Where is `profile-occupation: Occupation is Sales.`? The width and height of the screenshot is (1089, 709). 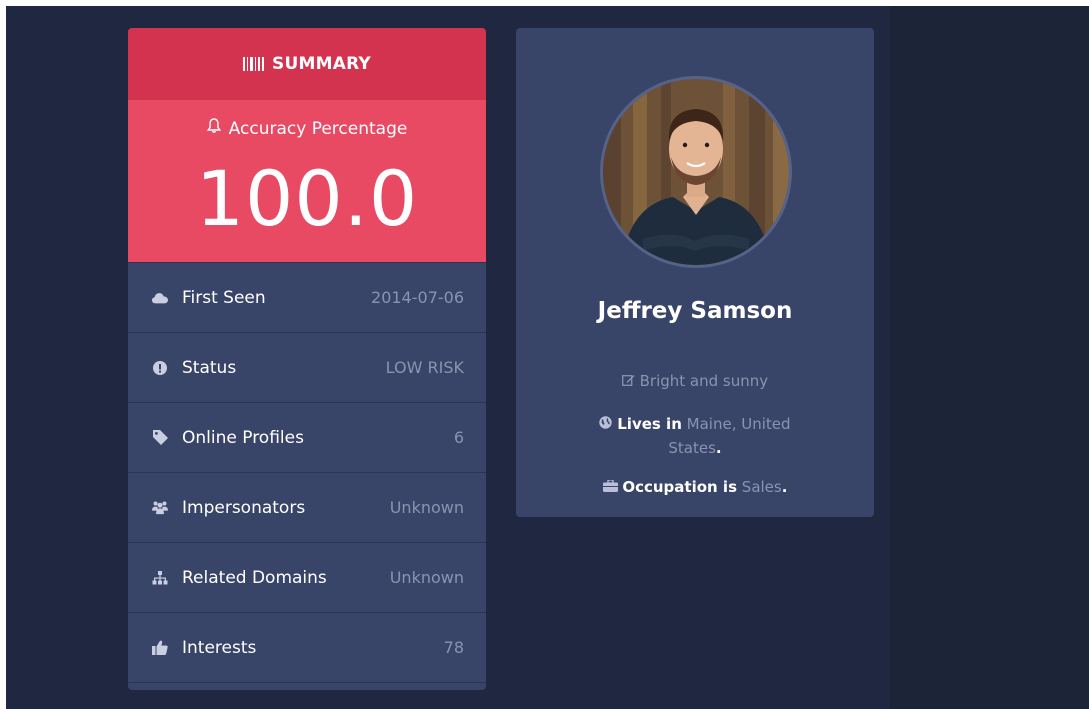 profile-occupation: Occupation is Sales. is located at coordinates (695, 487).